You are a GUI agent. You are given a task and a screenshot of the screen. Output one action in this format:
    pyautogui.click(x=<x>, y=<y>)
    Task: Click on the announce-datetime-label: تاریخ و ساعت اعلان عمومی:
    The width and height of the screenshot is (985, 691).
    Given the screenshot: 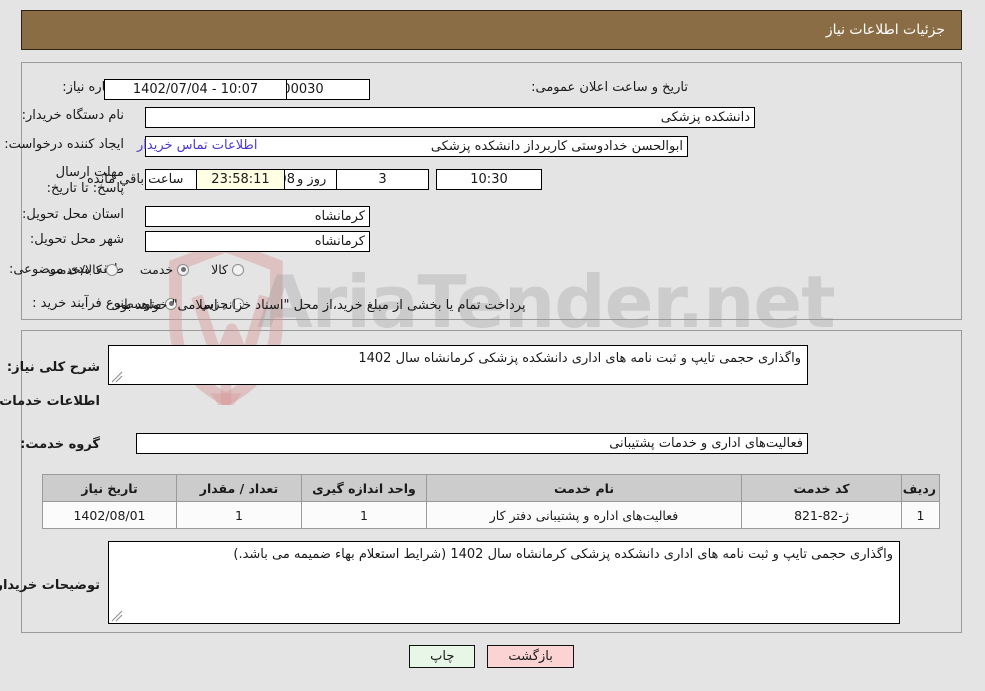 What is the action you would take?
    pyautogui.click(x=610, y=87)
    